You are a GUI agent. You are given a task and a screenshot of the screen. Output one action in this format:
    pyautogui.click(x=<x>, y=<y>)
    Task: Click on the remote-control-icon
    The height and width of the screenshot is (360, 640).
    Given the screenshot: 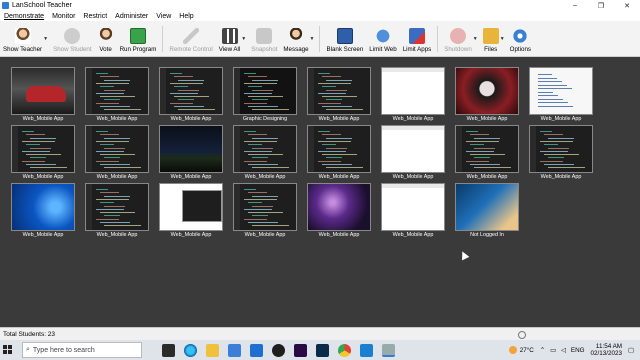 What is the action you would take?
    pyautogui.click(x=191, y=36)
    